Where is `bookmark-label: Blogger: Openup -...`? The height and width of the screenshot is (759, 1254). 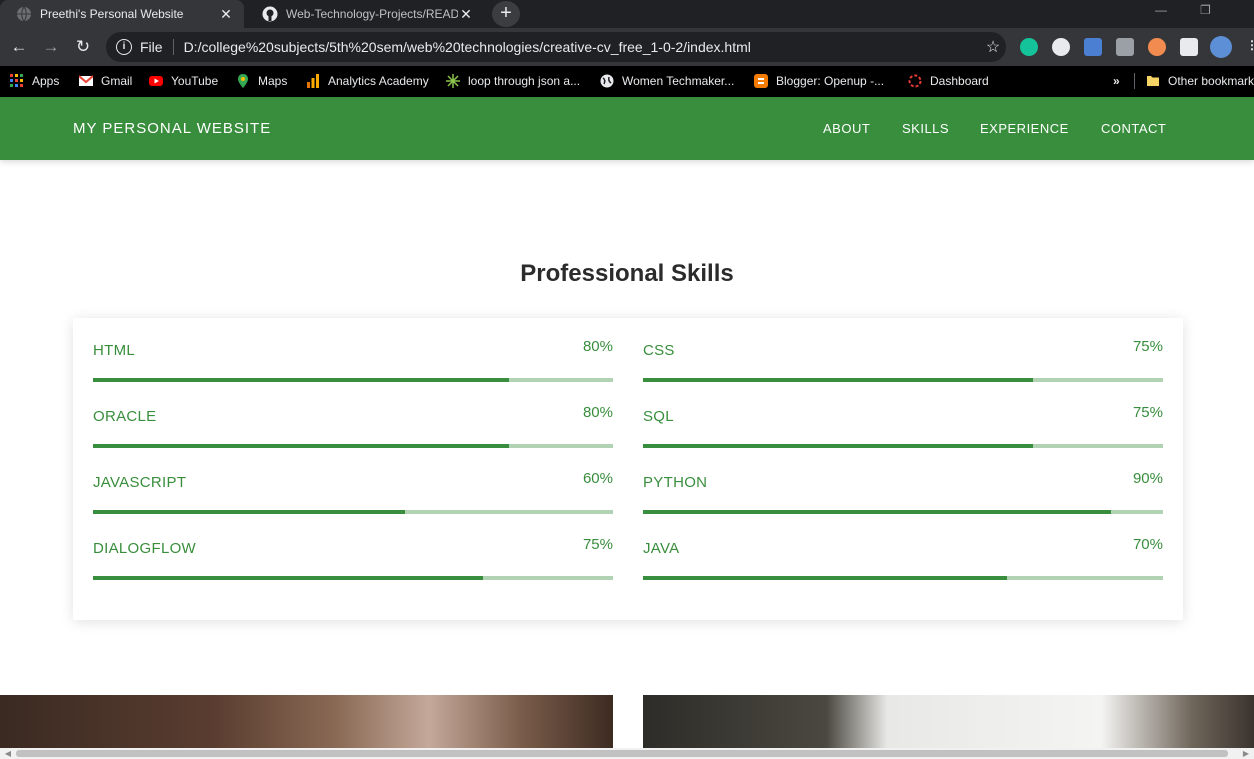 bookmark-label: Blogger: Openup -... is located at coordinates (830, 81).